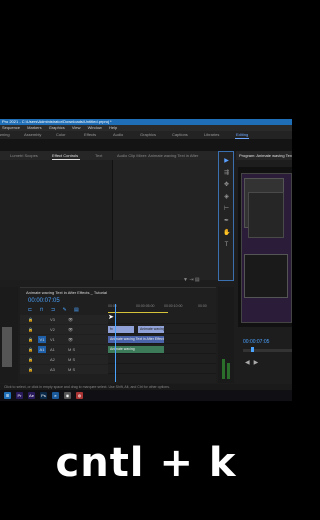 This screenshot has height=520, width=320. What do you see at coordinates (146, 463) in the screenshot?
I see `video-caption: cntl + k` at bounding box center [146, 463].